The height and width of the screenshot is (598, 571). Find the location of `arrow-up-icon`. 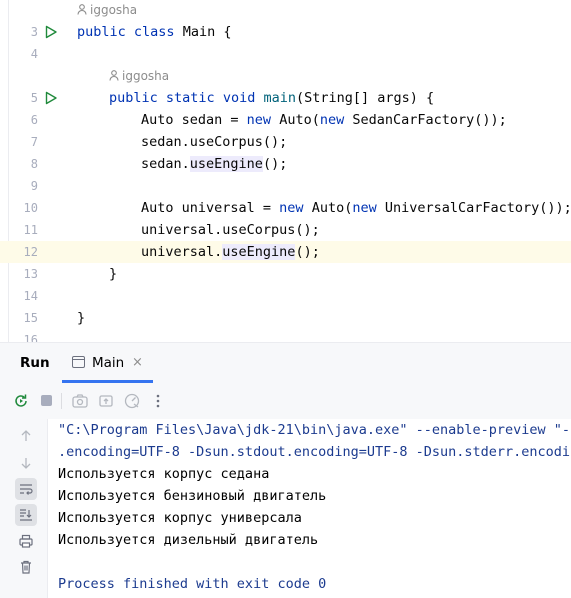

arrow-up-icon is located at coordinates (26, 436).